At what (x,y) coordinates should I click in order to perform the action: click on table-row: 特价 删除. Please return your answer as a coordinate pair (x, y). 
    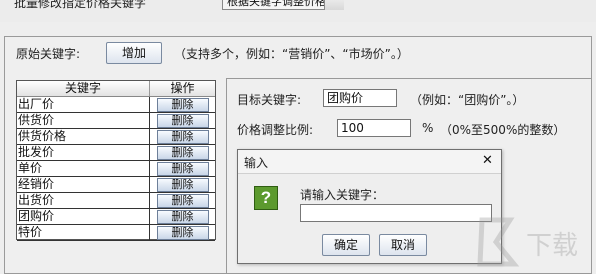
    Looking at the image, I should click on (116, 233).